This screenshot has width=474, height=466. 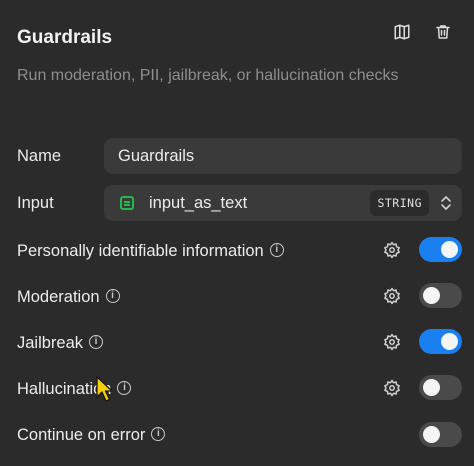 I want to click on toggle-hallucination, so click(x=440, y=387).